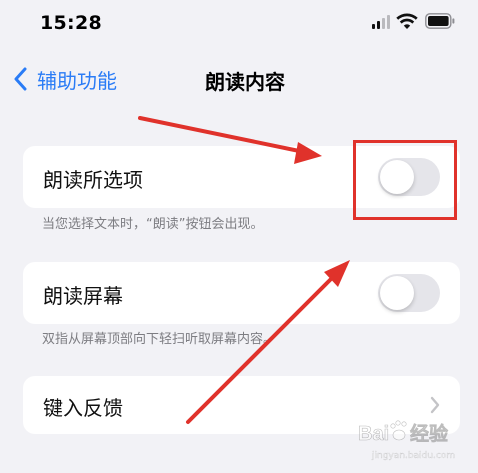 This screenshot has width=478, height=473. I want to click on wifi-icon, so click(407, 21).